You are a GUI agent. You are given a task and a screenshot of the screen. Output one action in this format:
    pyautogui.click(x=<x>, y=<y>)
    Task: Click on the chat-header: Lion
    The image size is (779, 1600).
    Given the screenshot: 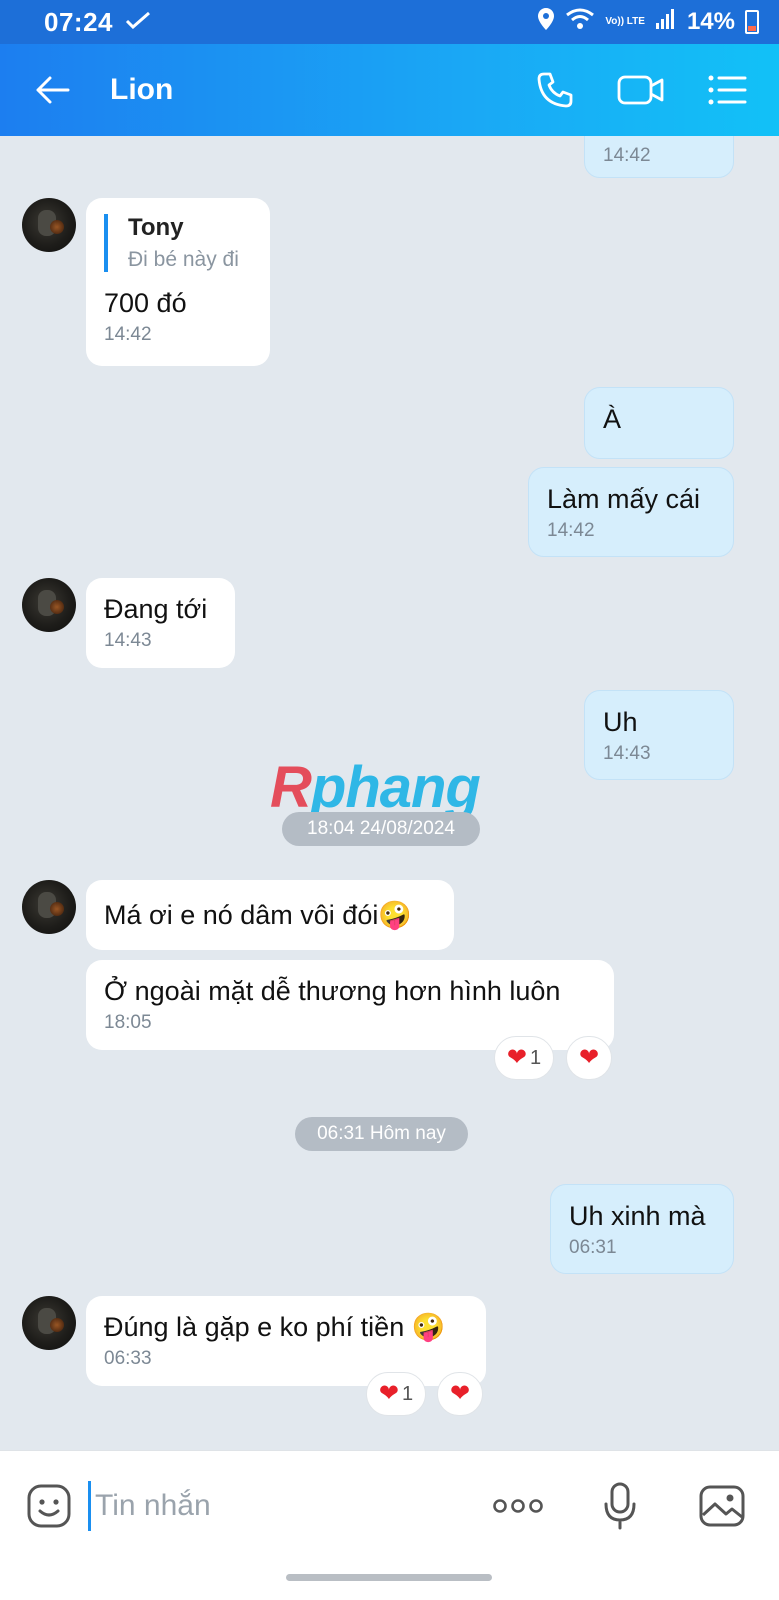 What is the action you would take?
    pyautogui.click(x=389, y=90)
    